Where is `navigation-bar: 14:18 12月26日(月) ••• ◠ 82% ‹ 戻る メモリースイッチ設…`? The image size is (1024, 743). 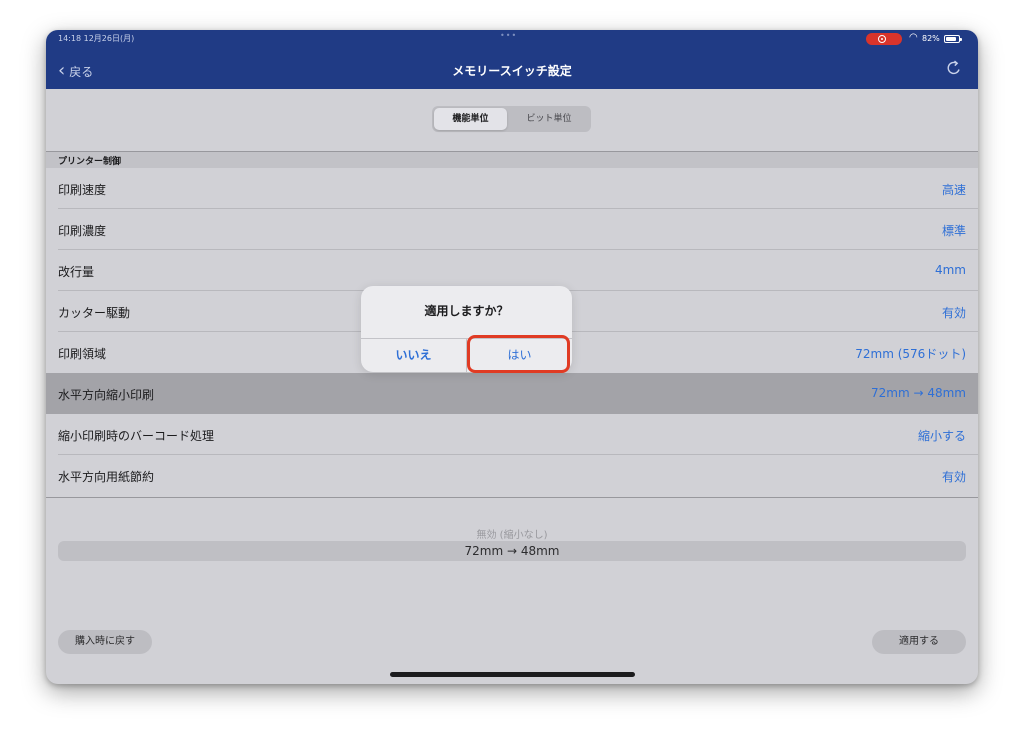 navigation-bar: 14:18 12月26日(月) ••• ◠ 82% ‹ 戻る メモリースイッチ設… is located at coordinates (512, 59).